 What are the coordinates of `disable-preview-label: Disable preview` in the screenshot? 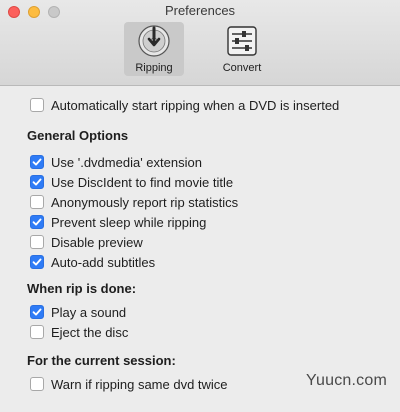 It's located at (97, 242).